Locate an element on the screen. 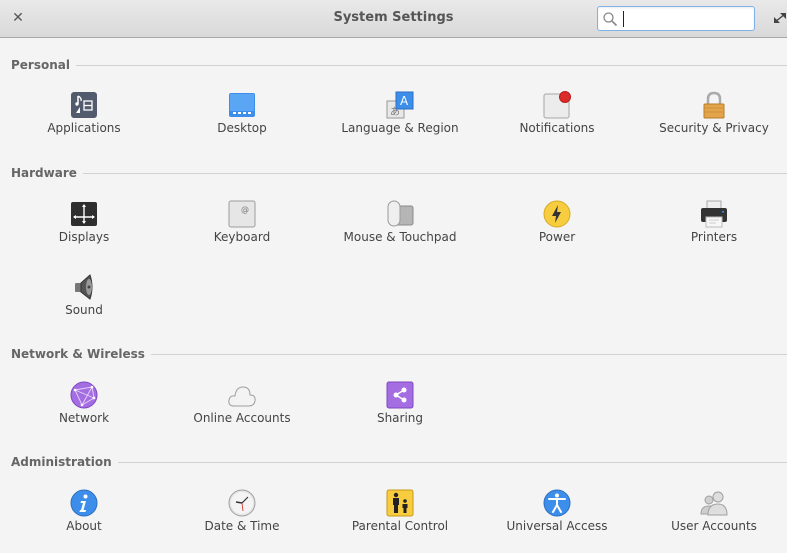 Image resolution: width=787 pixels, height=553 pixels. item-label: Power is located at coordinates (557, 237).